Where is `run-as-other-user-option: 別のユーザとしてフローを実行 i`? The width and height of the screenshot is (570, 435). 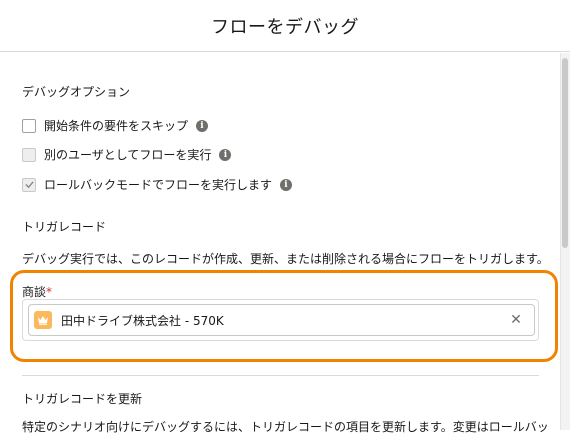 run-as-other-user-option: 別のユーザとしてフローを実行 i is located at coordinates (127, 154).